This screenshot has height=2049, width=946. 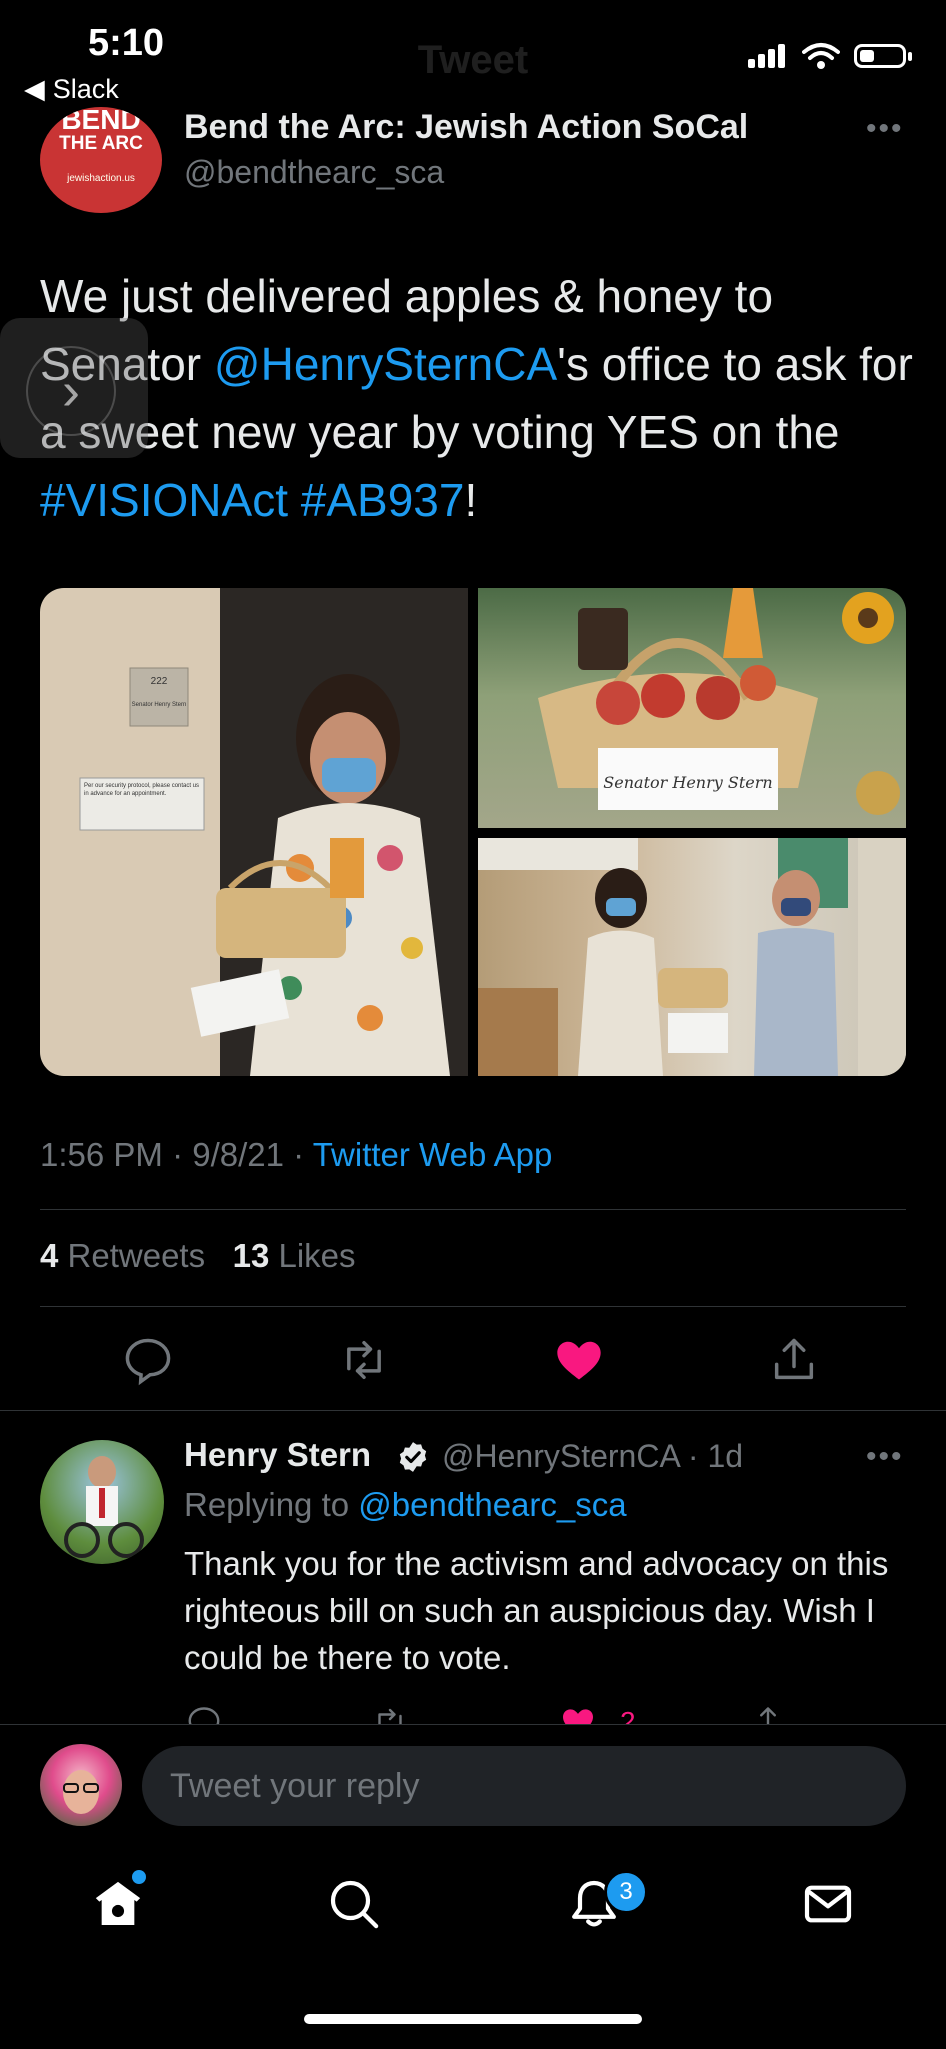 What do you see at coordinates (385, 364) in the screenshot?
I see `mention-link: @HenrySternCA` at bounding box center [385, 364].